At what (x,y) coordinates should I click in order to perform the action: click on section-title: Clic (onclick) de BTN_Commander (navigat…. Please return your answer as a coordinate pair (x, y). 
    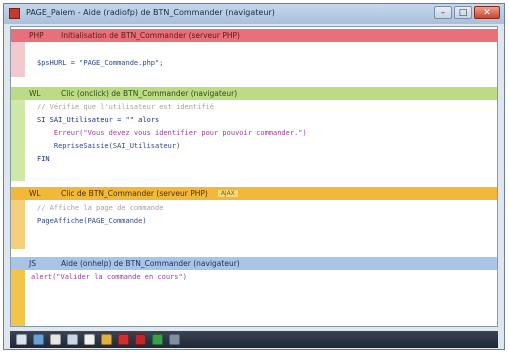
    Looking at the image, I should click on (149, 93).